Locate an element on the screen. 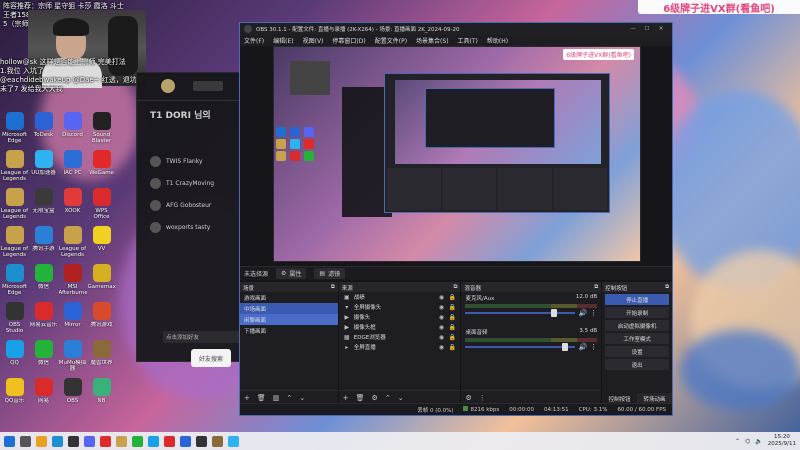 The height and width of the screenshot is (450, 800). menu-scene-collection: 场景集合(S) is located at coordinates (432, 40).